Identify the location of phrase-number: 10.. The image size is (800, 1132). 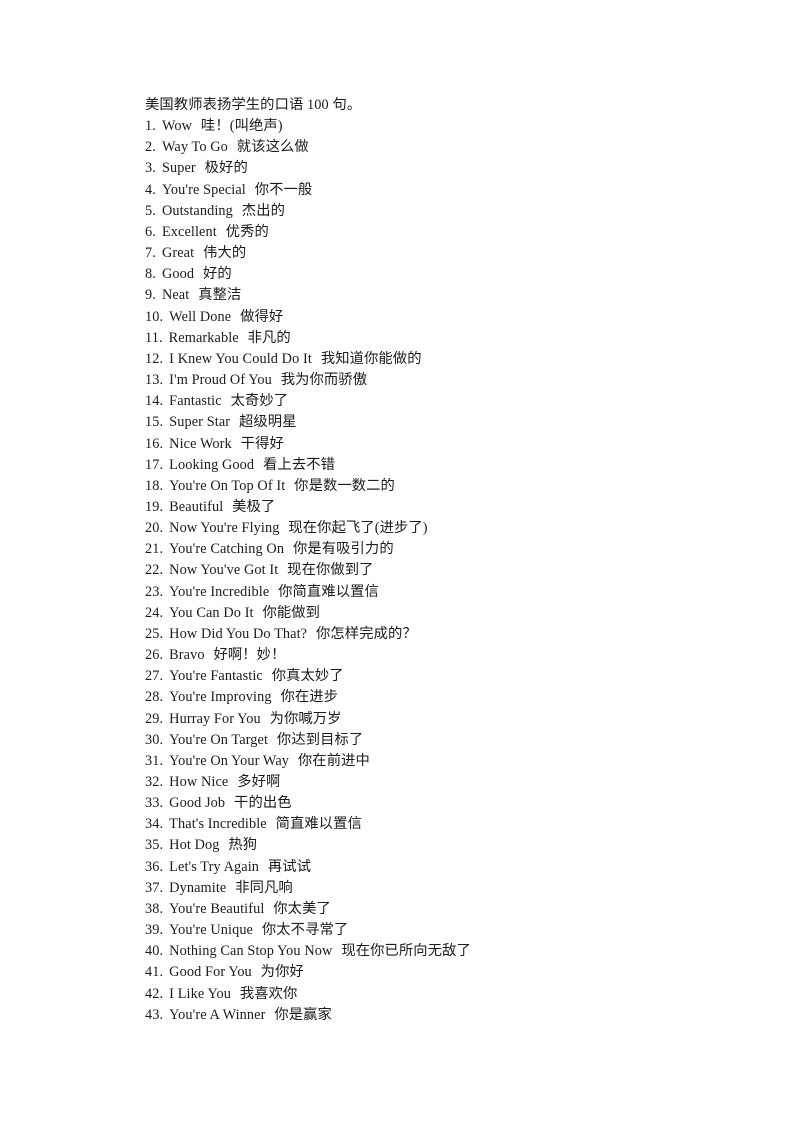
(154, 316).